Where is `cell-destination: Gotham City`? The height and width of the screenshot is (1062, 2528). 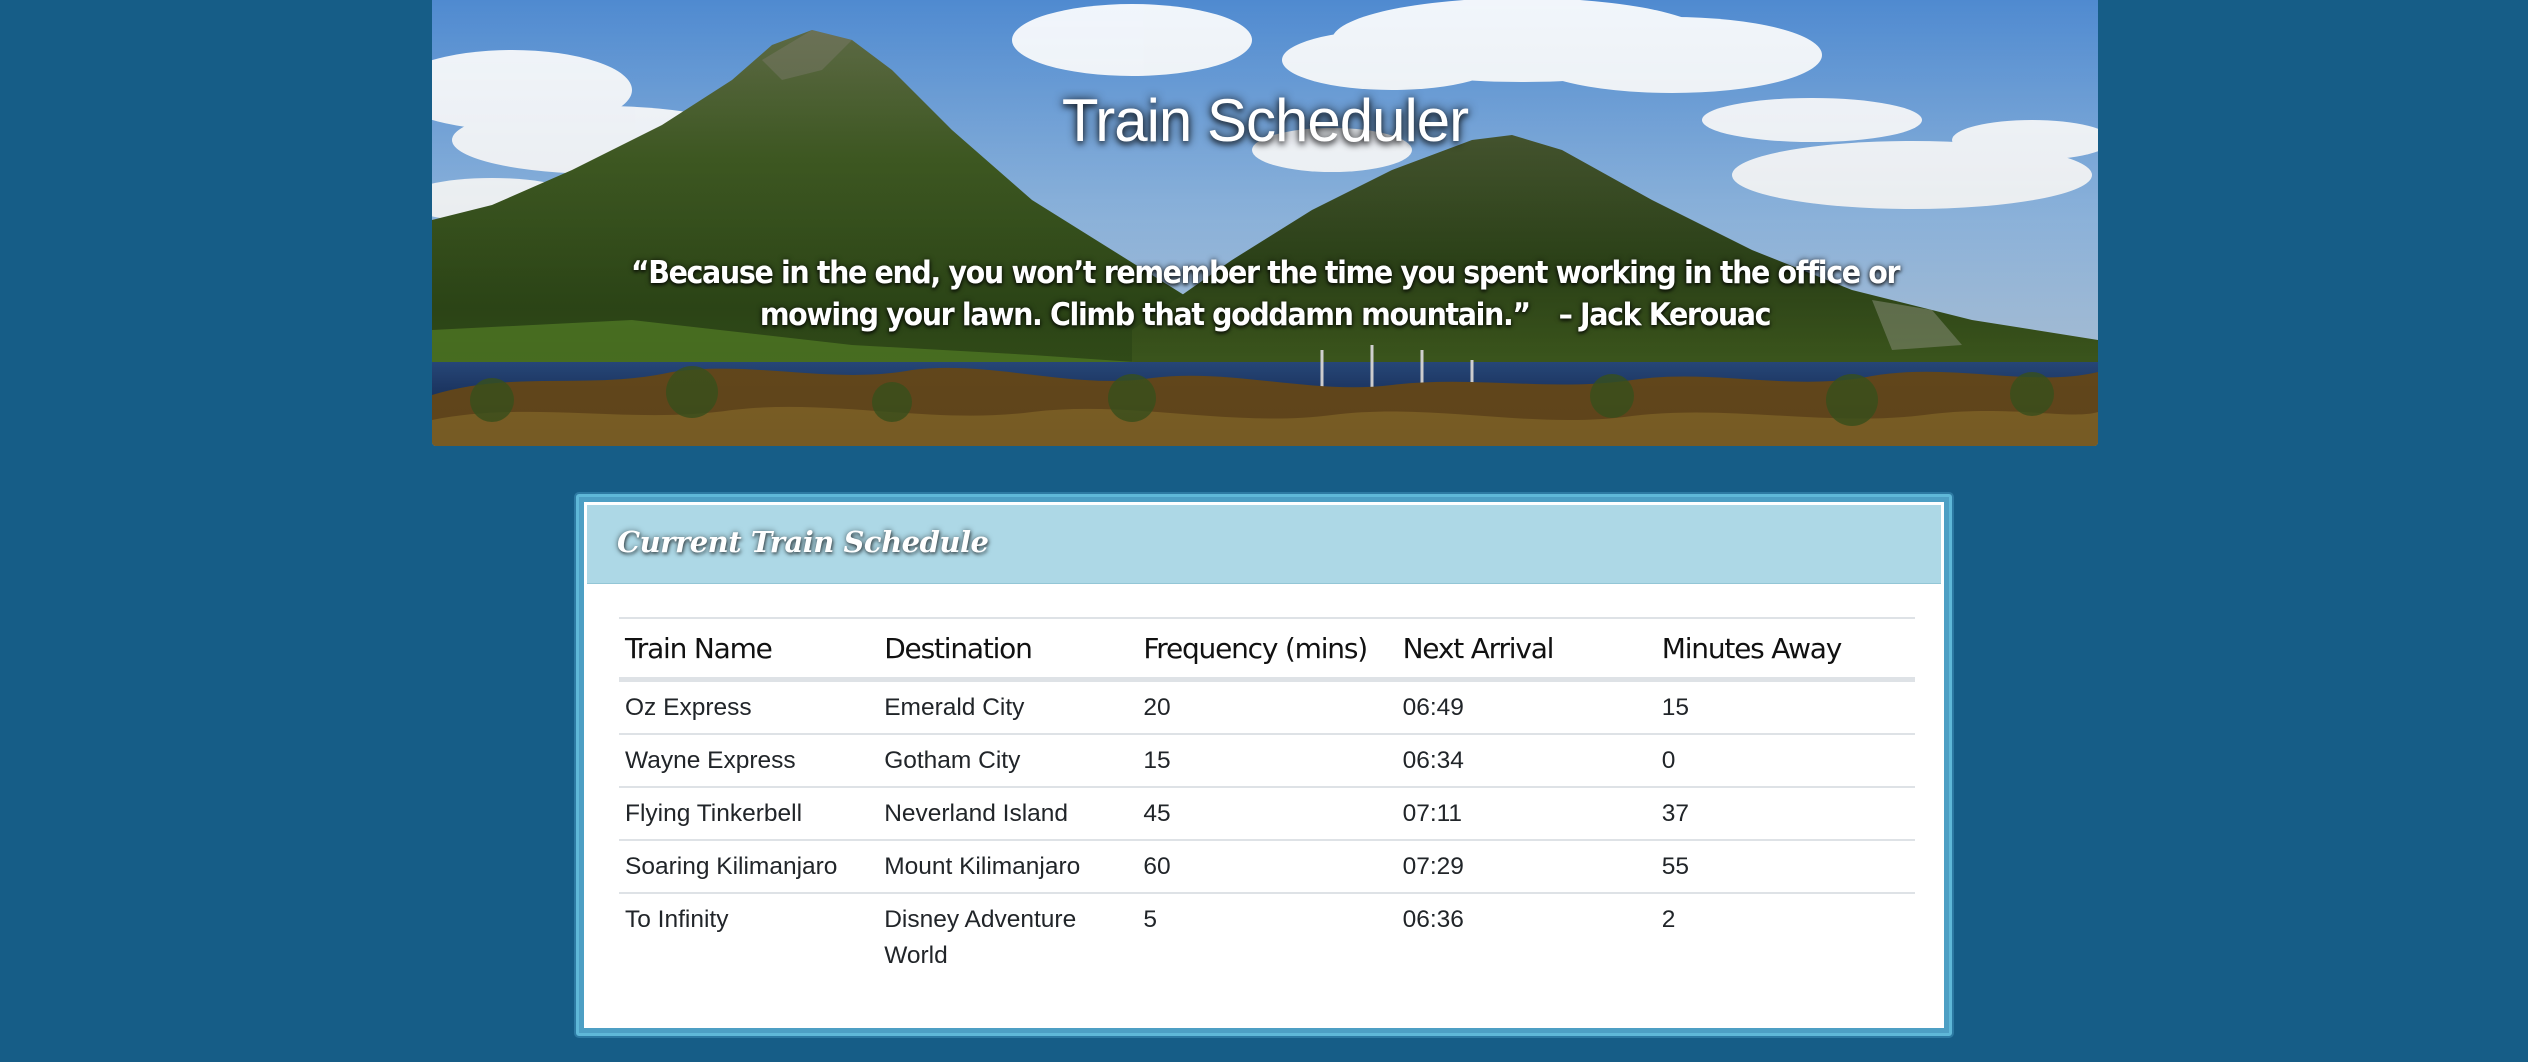
cell-destination: Gotham City is located at coordinates (1008, 760).